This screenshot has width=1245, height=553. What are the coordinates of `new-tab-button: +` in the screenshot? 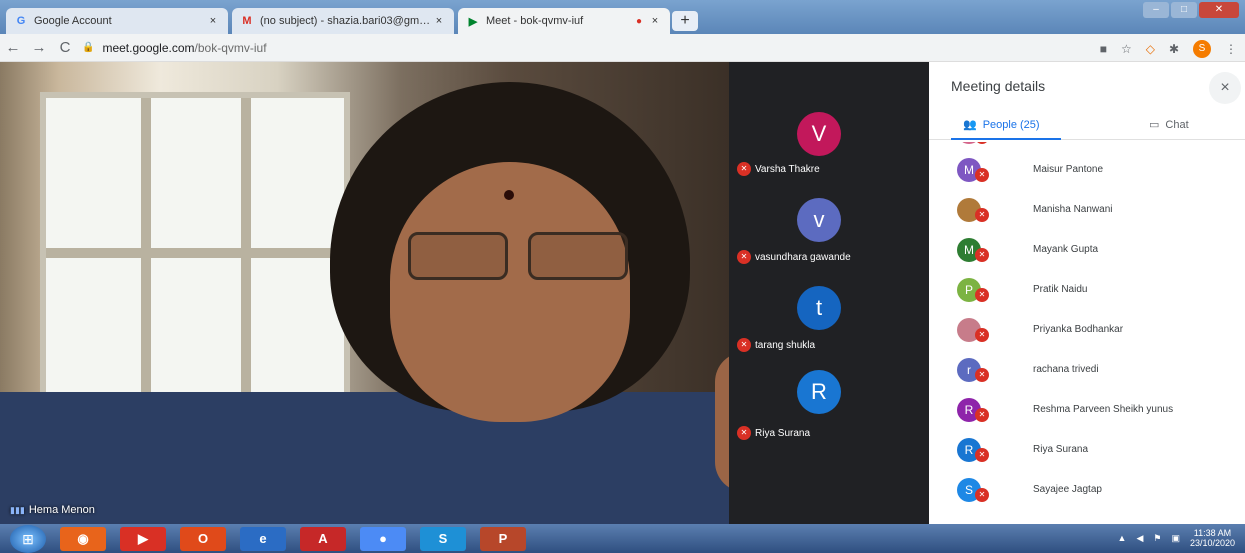 It's located at (685, 21).